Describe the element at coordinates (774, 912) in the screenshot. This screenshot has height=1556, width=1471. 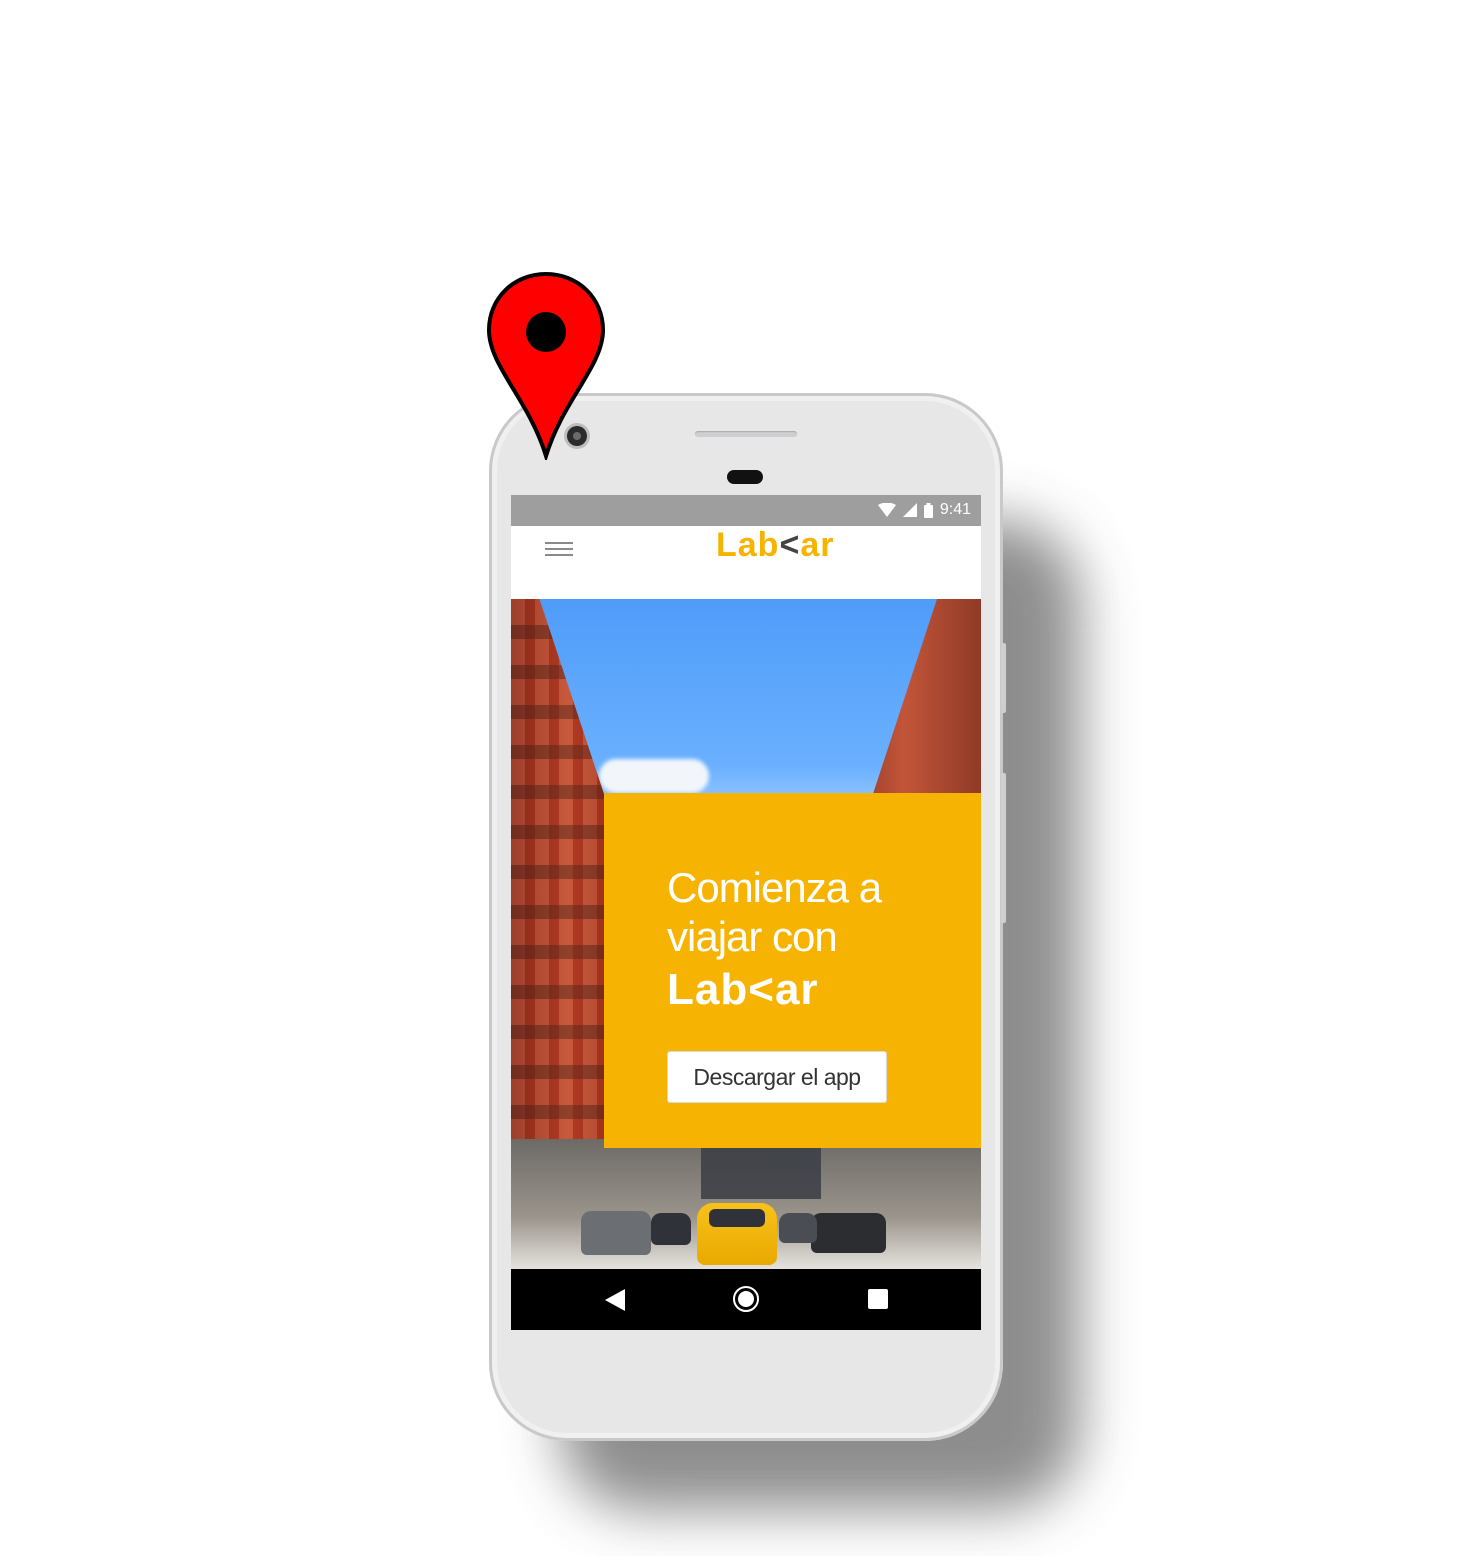
I see `promo-title: Comienza a viajar con` at that location.